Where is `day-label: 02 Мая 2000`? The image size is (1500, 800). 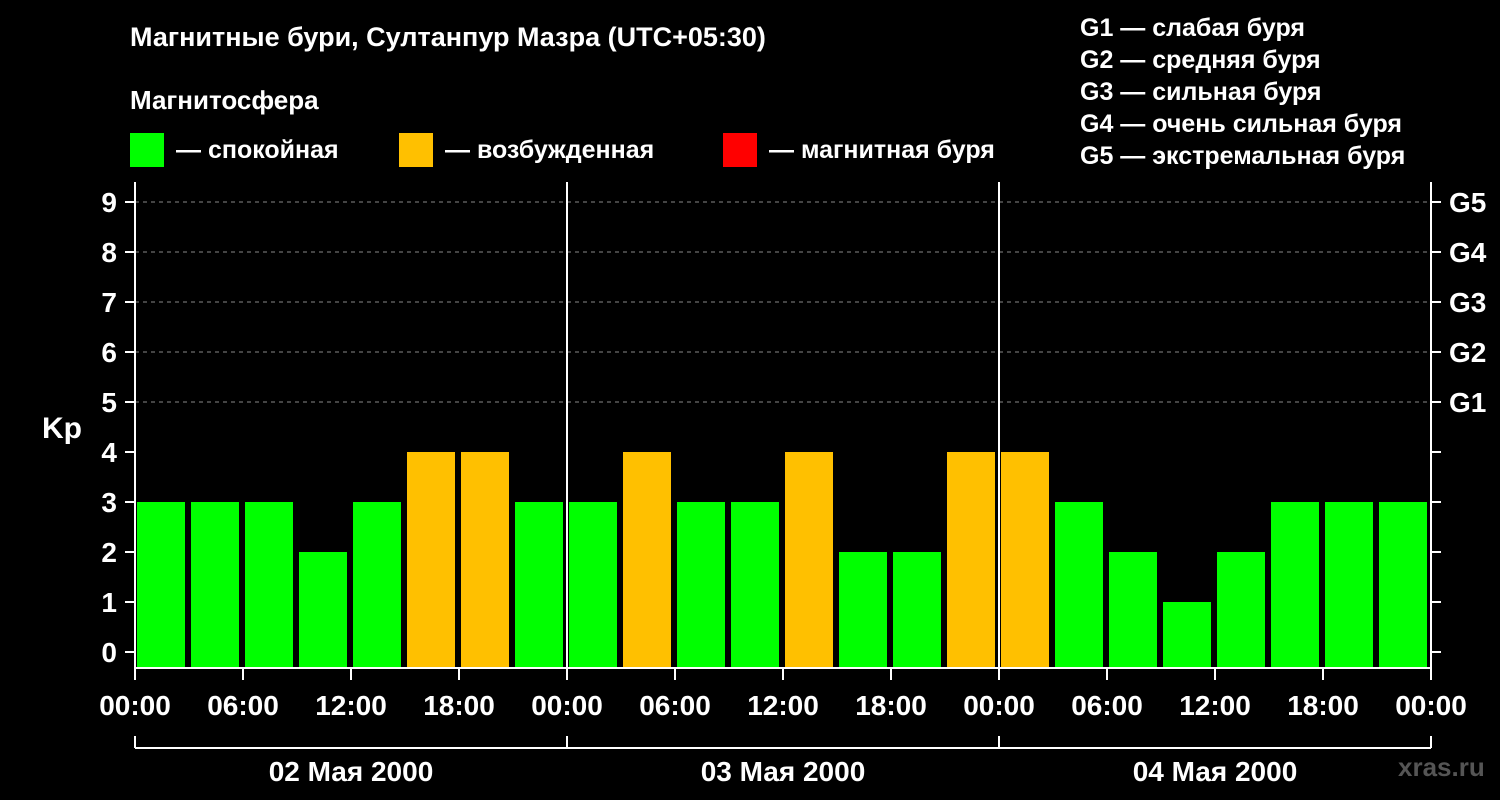 day-label: 02 Мая 2000 is located at coordinates (351, 771).